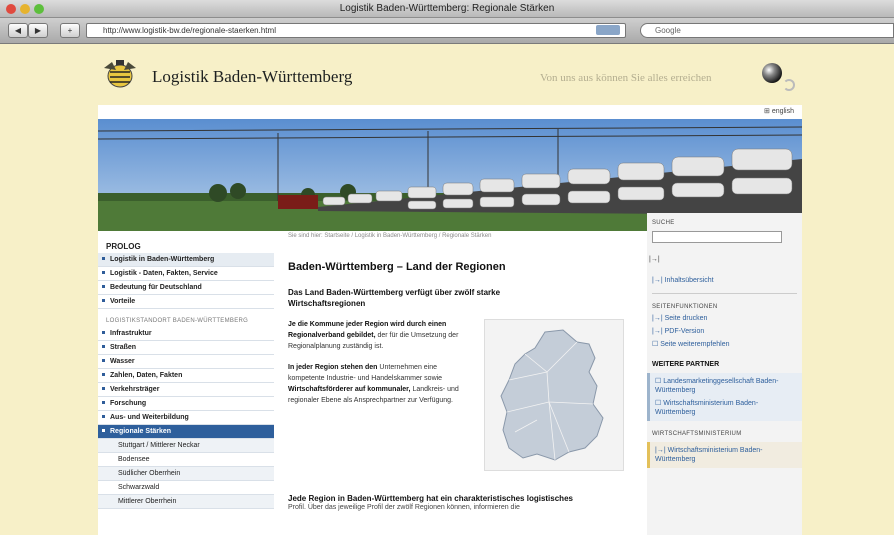 This screenshot has height=535, width=894. Describe the element at coordinates (11, 9) in the screenshot. I see `close-window-icon` at that location.